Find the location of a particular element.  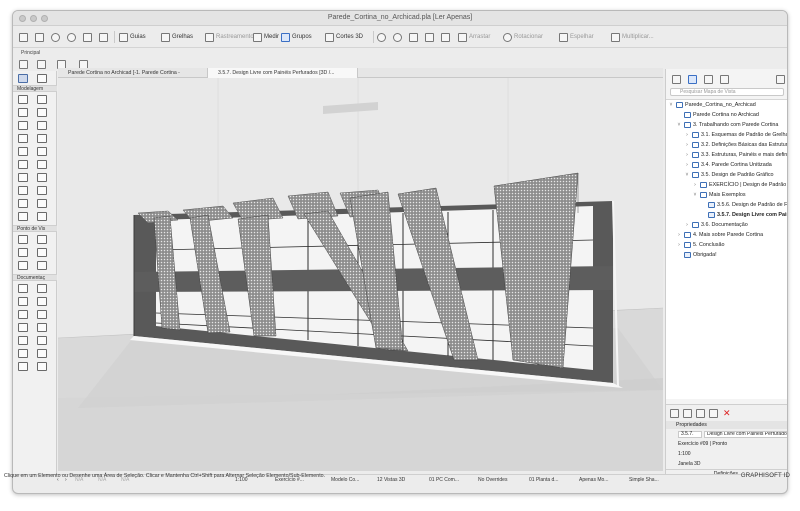

text-tool is located at coordinates (23, 301).